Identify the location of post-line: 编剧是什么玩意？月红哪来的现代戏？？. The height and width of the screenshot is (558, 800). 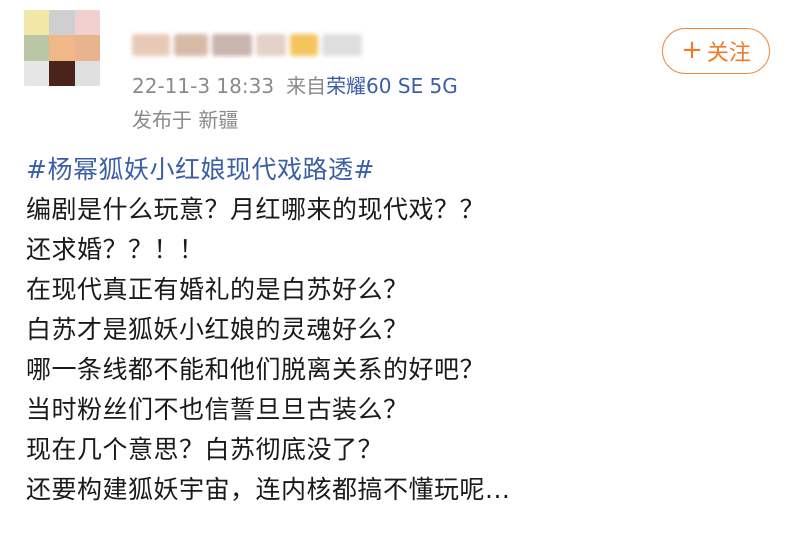
(256, 209).